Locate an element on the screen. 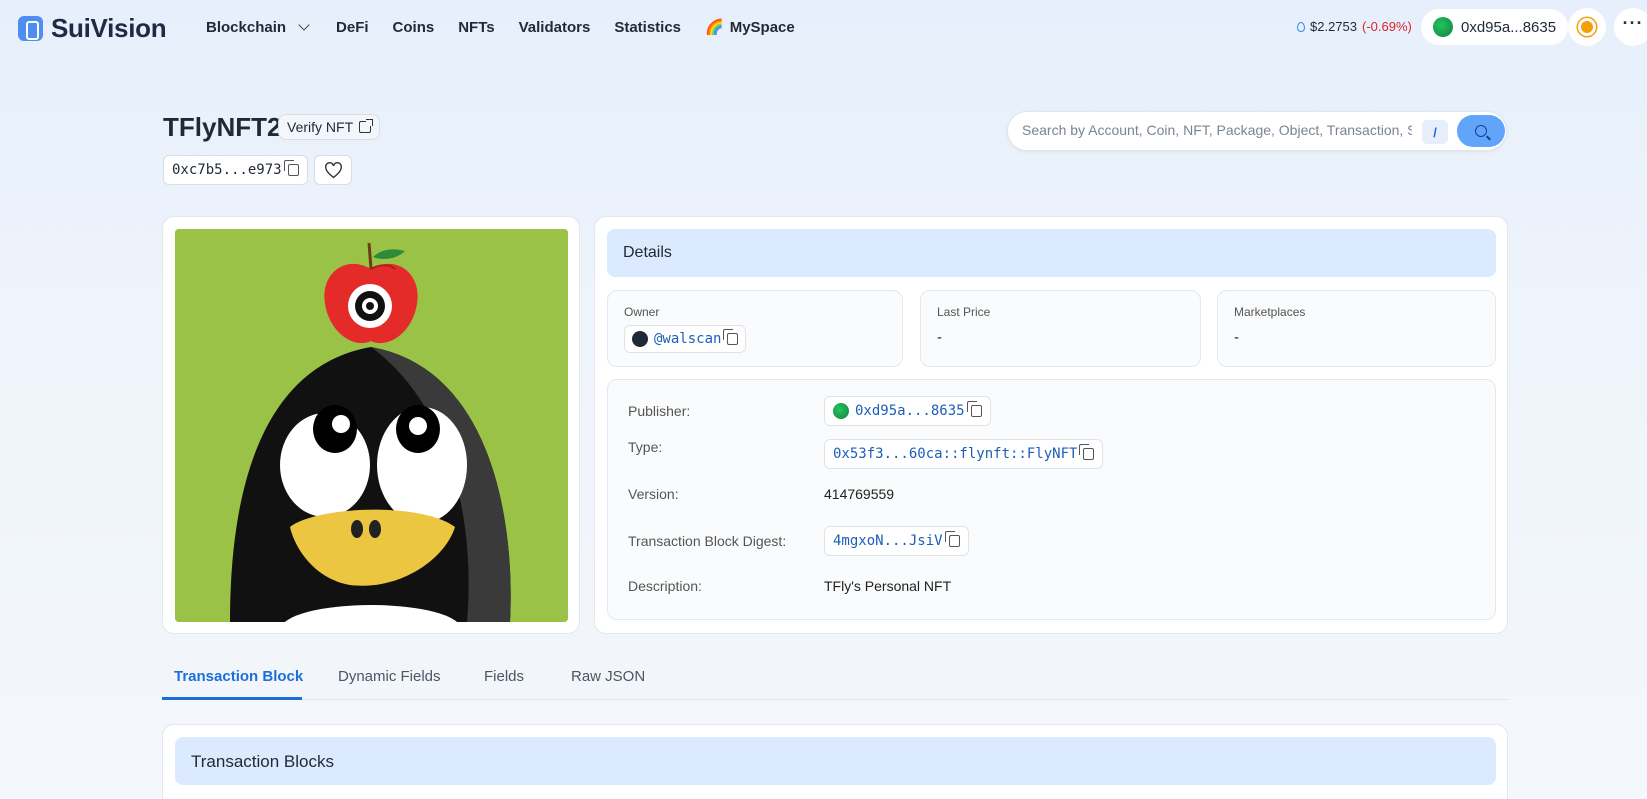 This screenshot has width=1647, height=799. publisher-row: Publisher: 0xd95a...8635 is located at coordinates (809, 411).